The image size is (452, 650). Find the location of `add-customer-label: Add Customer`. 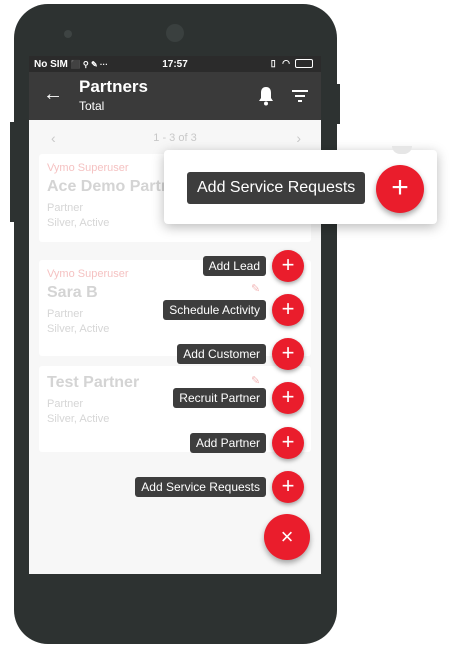

add-customer-label: Add Customer is located at coordinates (221, 354).